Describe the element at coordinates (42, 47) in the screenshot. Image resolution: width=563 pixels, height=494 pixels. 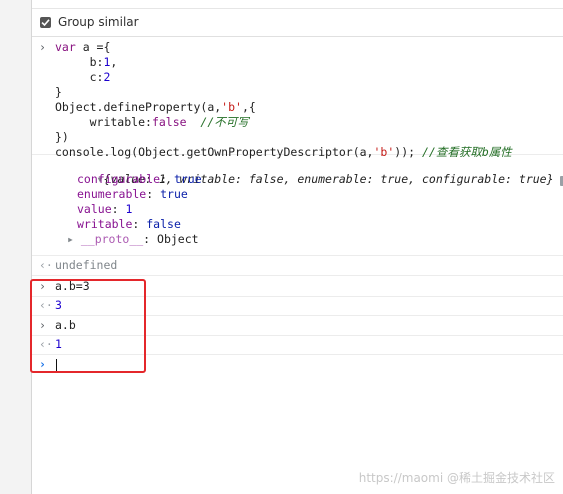
I see `prompt-chevron-icon: ›` at that location.